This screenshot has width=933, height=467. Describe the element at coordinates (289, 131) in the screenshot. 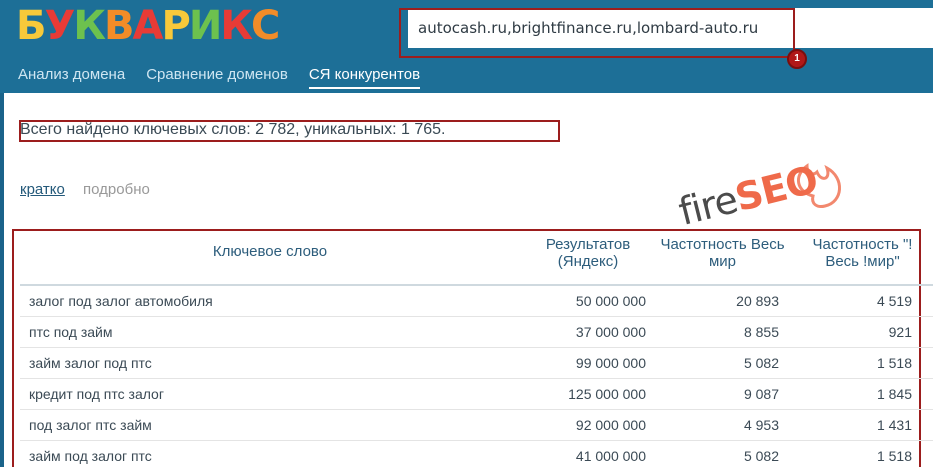

I see `summary-annotation-frame` at that location.